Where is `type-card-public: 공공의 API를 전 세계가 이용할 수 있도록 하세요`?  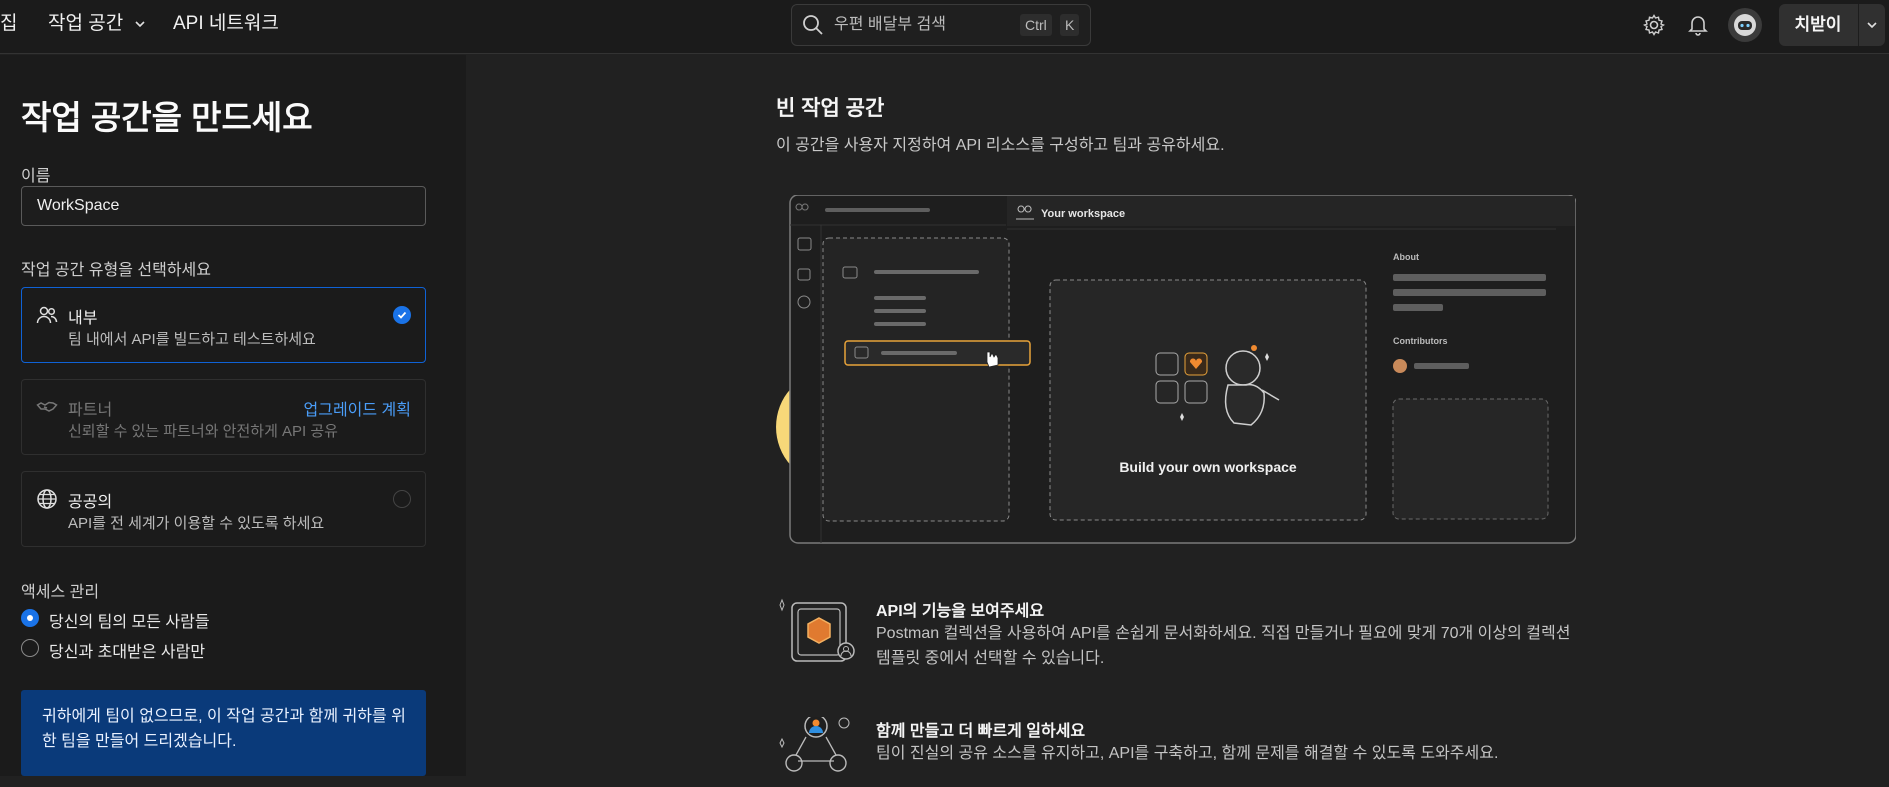
type-card-public: 공공의 API를 전 세계가 이용할 수 있도록 하세요 is located at coordinates (223, 509).